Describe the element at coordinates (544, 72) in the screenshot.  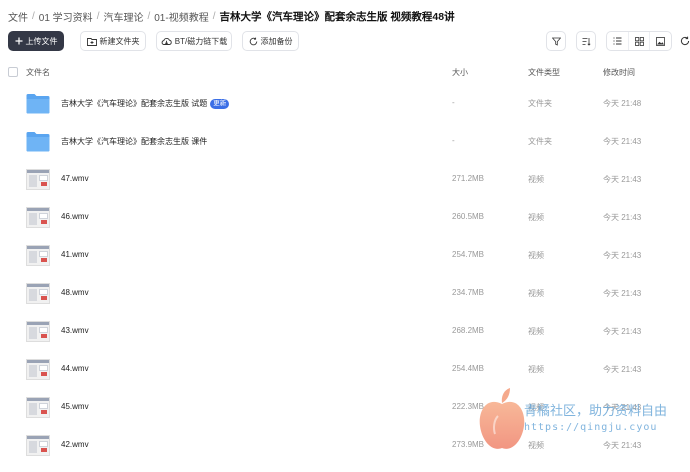
I see `column-header-type: 文件类型` at that location.